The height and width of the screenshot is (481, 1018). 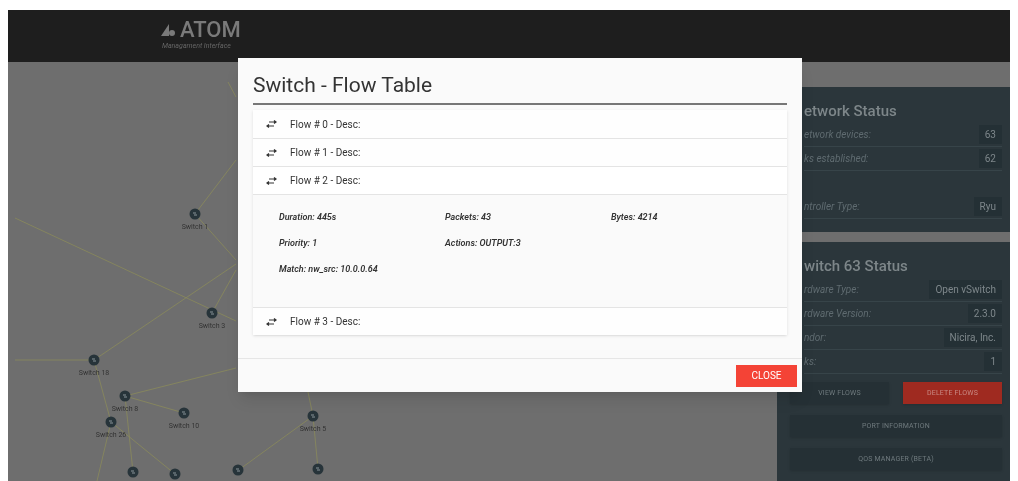 What do you see at coordinates (483, 243) in the screenshot?
I see `flow-detail: Actions: OUTPUT:3` at bounding box center [483, 243].